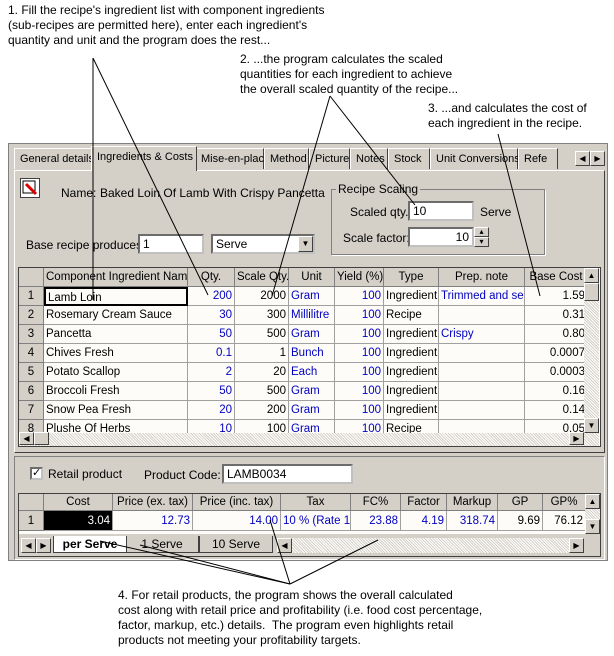 The image size is (614, 656). What do you see at coordinates (54, 158) in the screenshot?
I see `tab-general-details: General details` at bounding box center [54, 158].